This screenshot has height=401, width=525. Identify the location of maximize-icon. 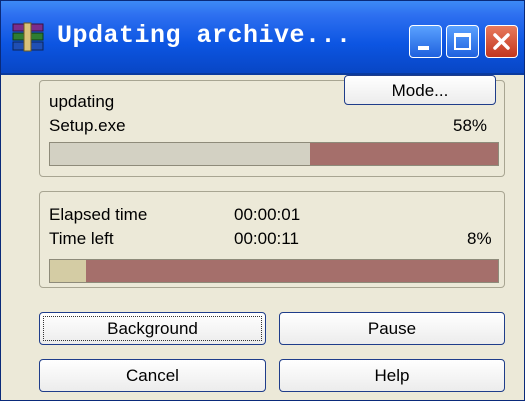
(462, 41).